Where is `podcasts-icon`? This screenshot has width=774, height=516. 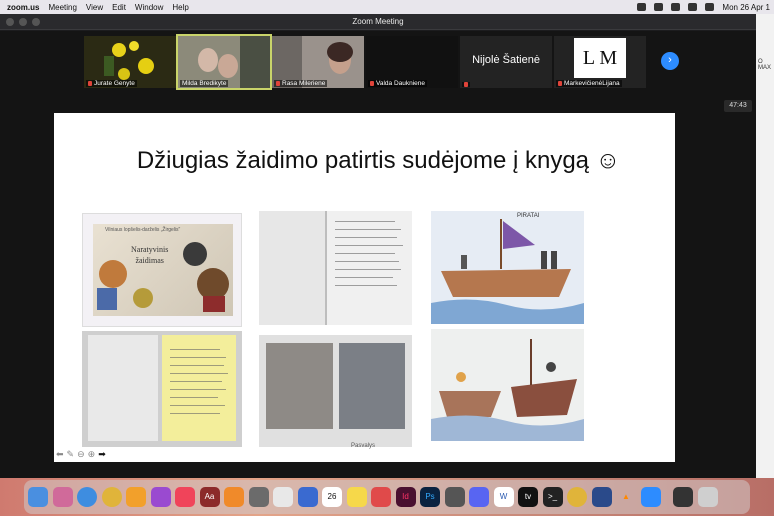
podcasts-icon is located at coordinates (160, 497).